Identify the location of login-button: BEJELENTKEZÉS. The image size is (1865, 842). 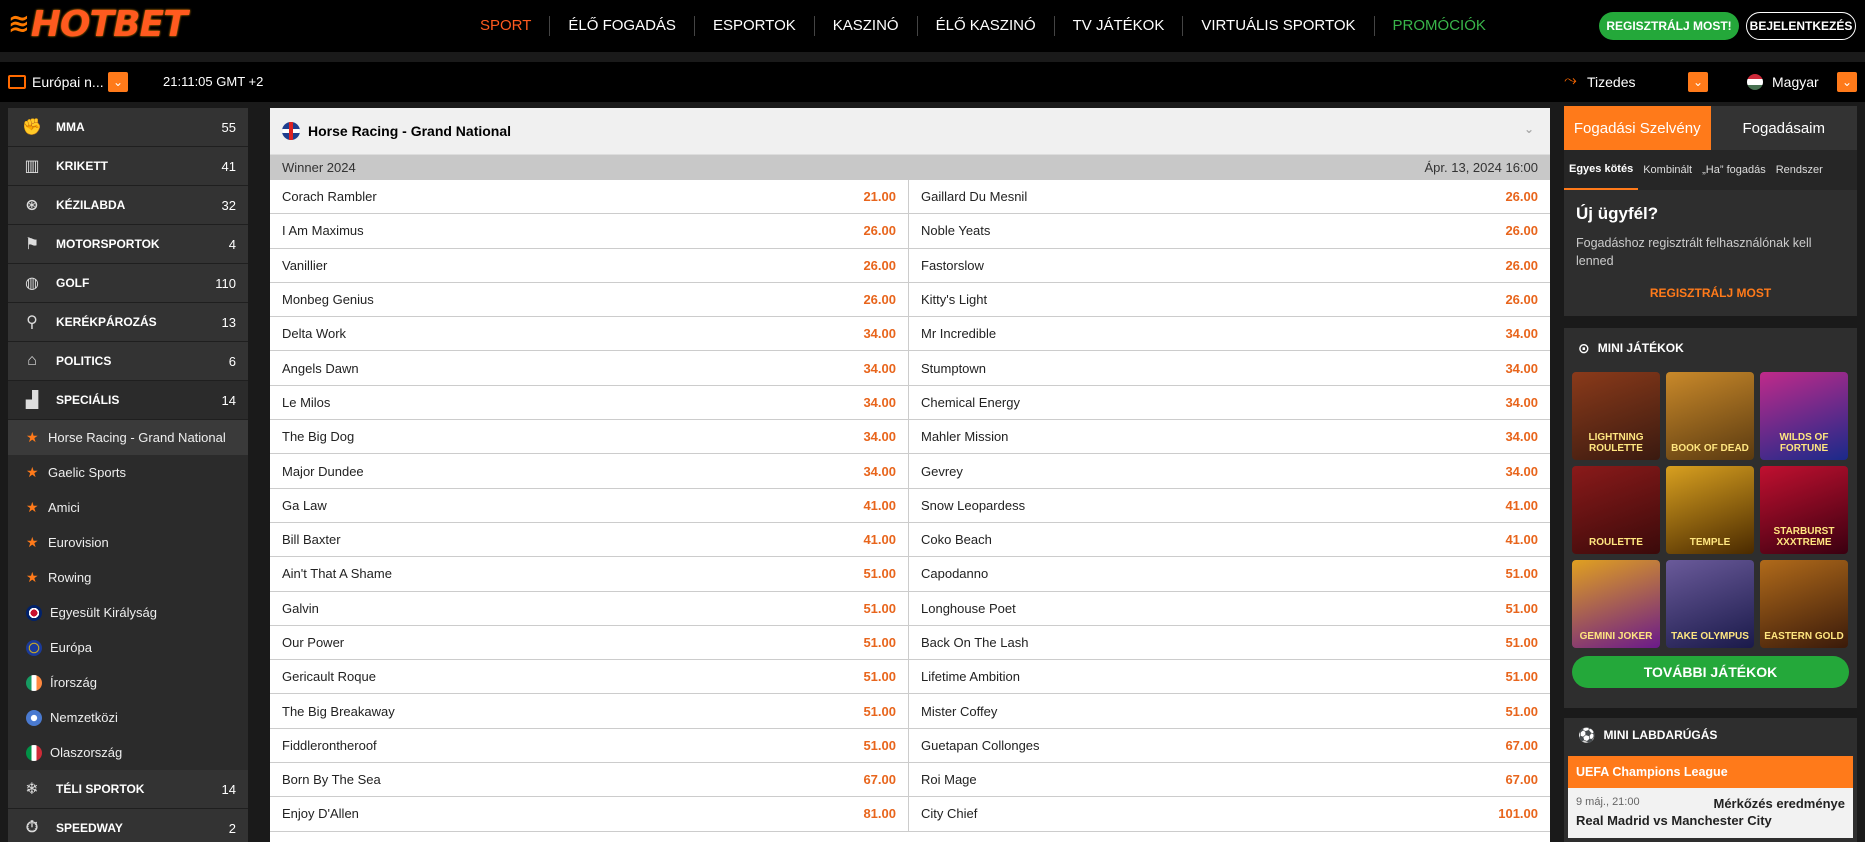
(1801, 26).